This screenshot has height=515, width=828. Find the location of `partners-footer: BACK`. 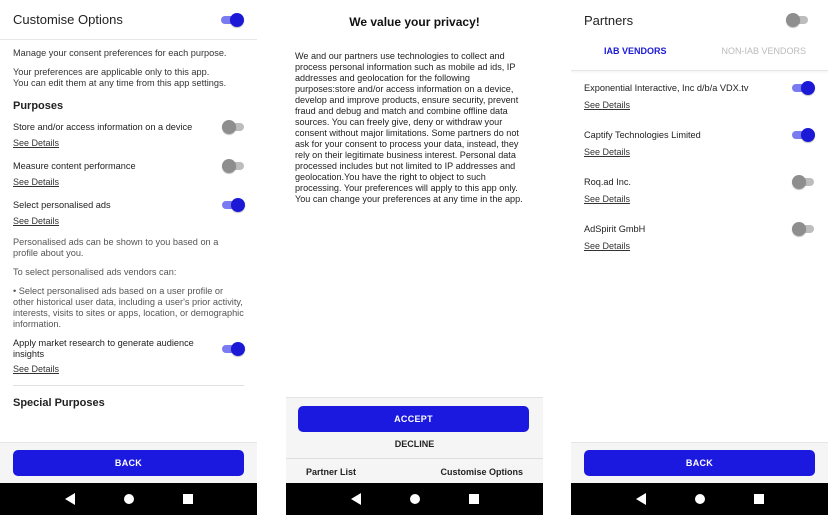

partners-footer: BACK is located at coordinates (699, 462).